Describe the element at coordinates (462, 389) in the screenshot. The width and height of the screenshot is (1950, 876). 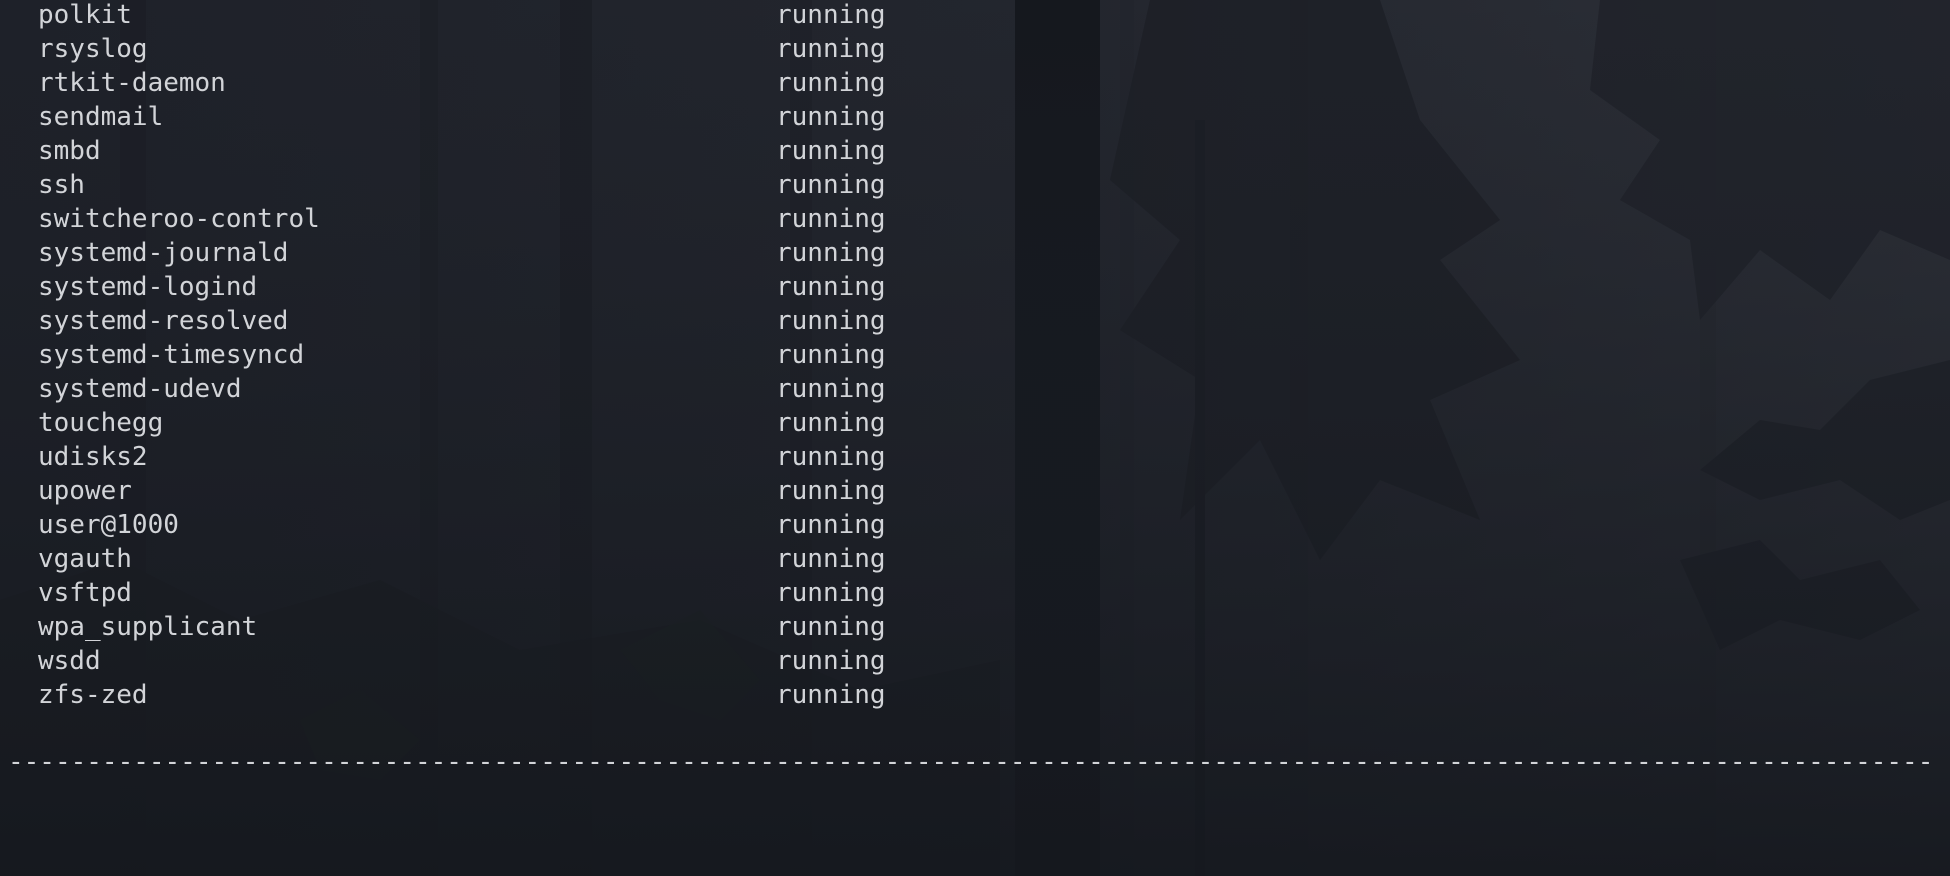
I see `service-row: systemd-udevd running` at that location.